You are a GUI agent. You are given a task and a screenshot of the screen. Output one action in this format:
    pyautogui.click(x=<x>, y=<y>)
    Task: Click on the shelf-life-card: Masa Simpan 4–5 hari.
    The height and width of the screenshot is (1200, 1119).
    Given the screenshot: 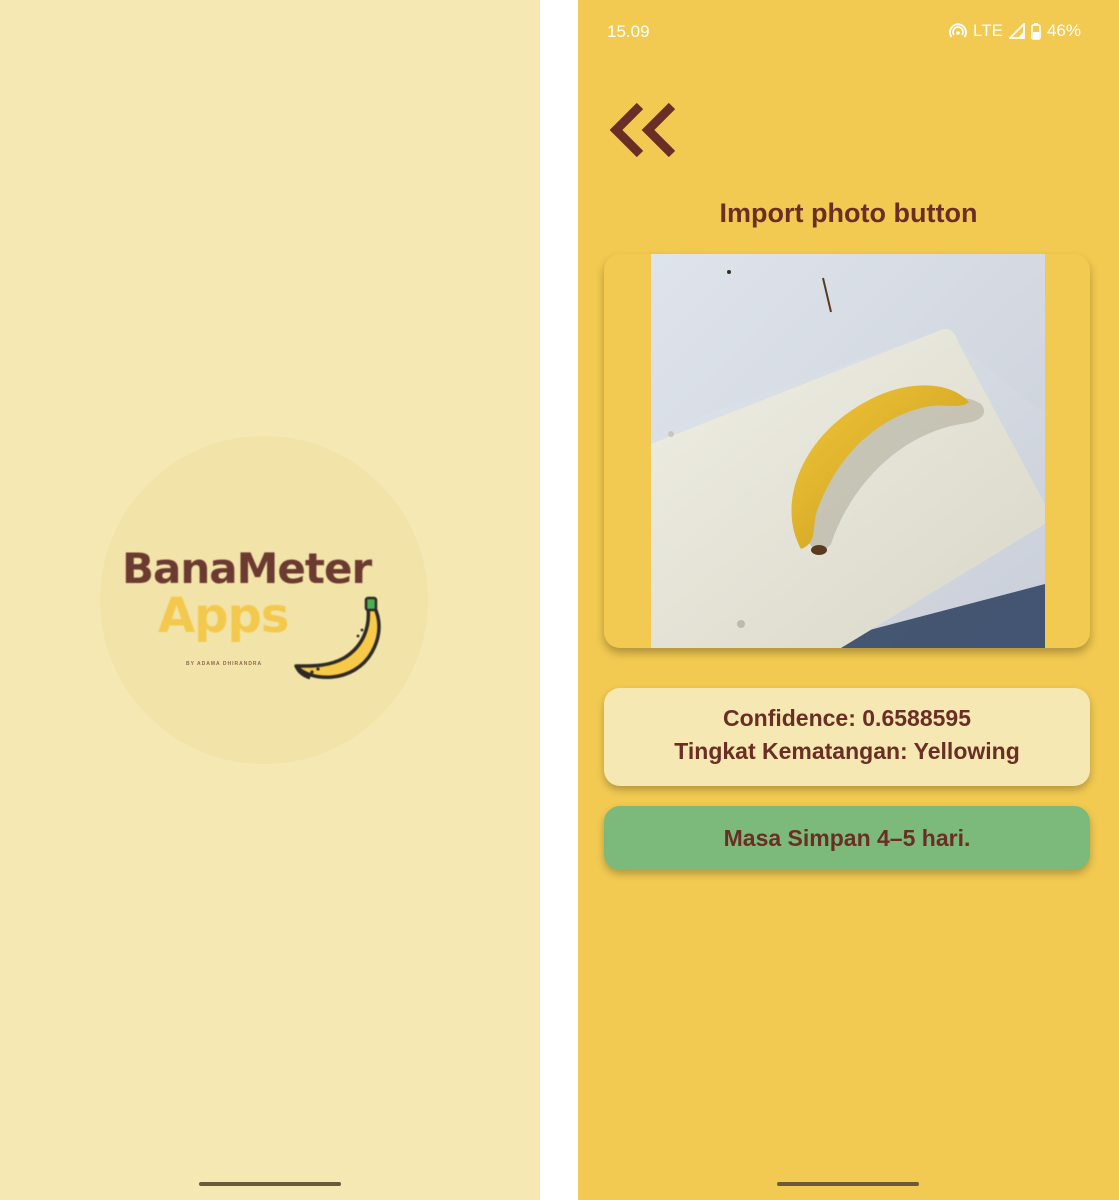 What is the action you would take?
    pyautogui.click(x=847, y=838)
    